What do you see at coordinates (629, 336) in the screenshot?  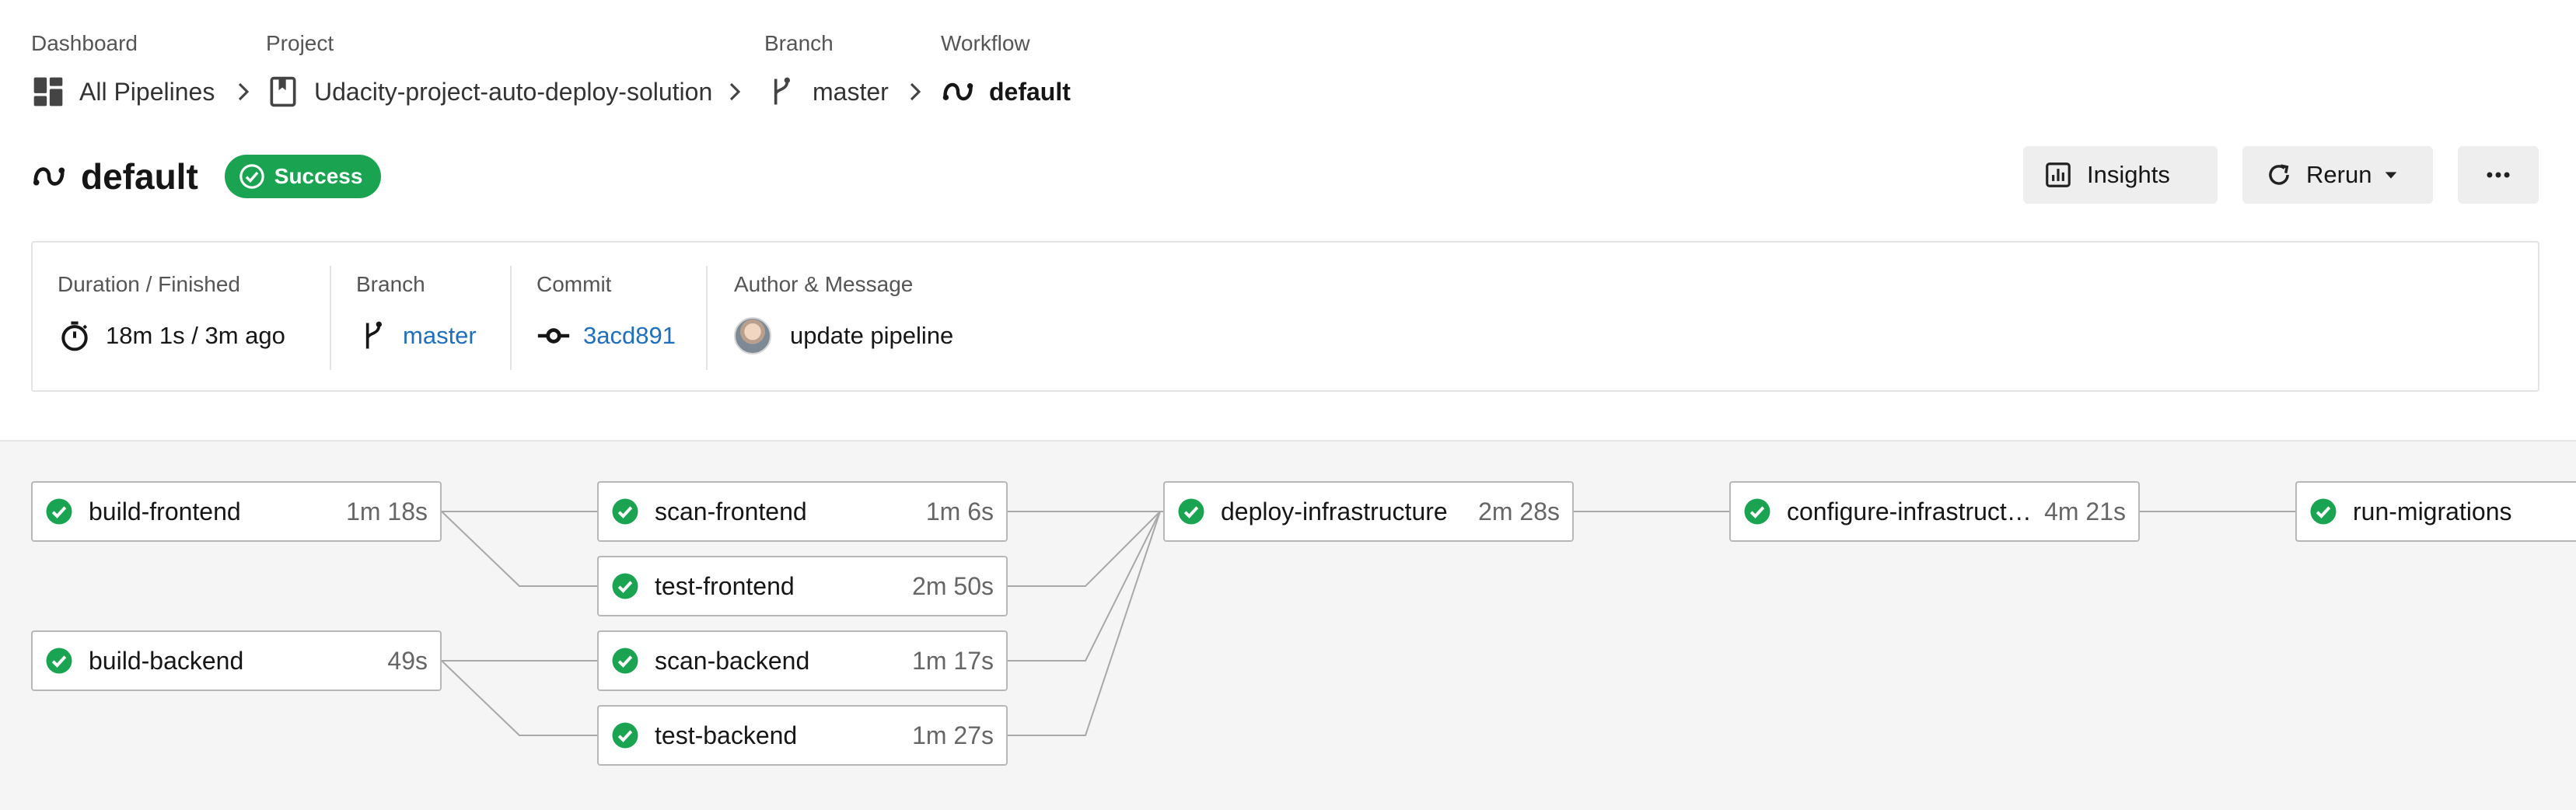 I see `commit-link: 3acd891` at bounding box center [629, 336].